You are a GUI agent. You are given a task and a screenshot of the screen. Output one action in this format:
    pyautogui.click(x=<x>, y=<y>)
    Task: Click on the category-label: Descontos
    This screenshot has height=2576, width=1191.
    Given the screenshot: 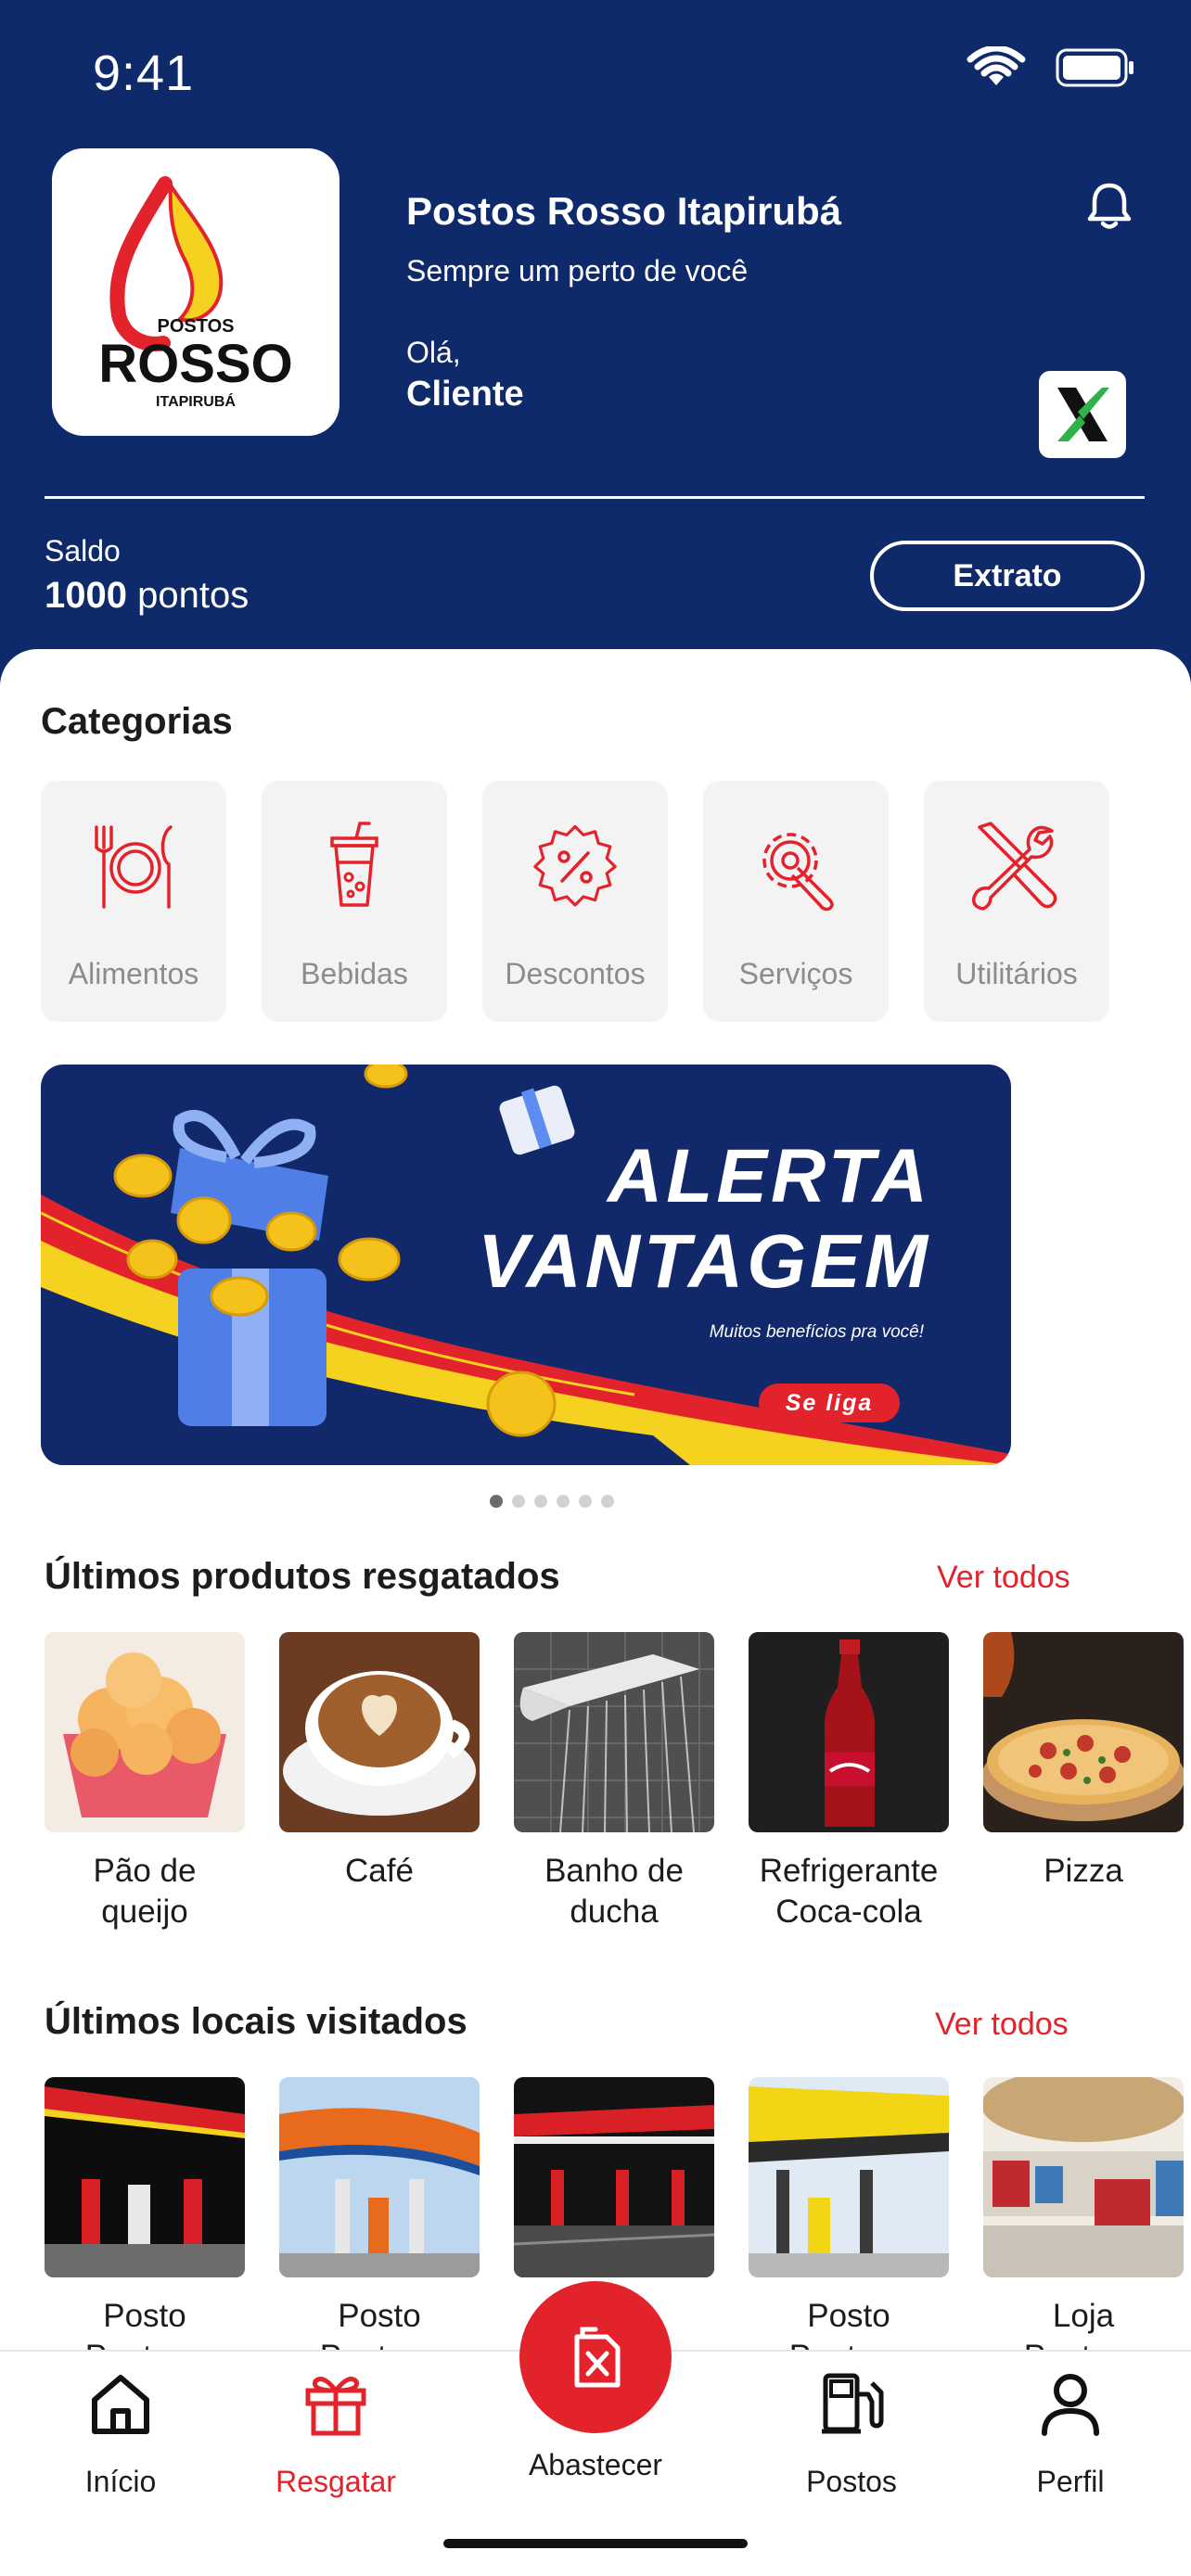 What is the action you would take?
    pyautogui.click(x=575, y=973)
    